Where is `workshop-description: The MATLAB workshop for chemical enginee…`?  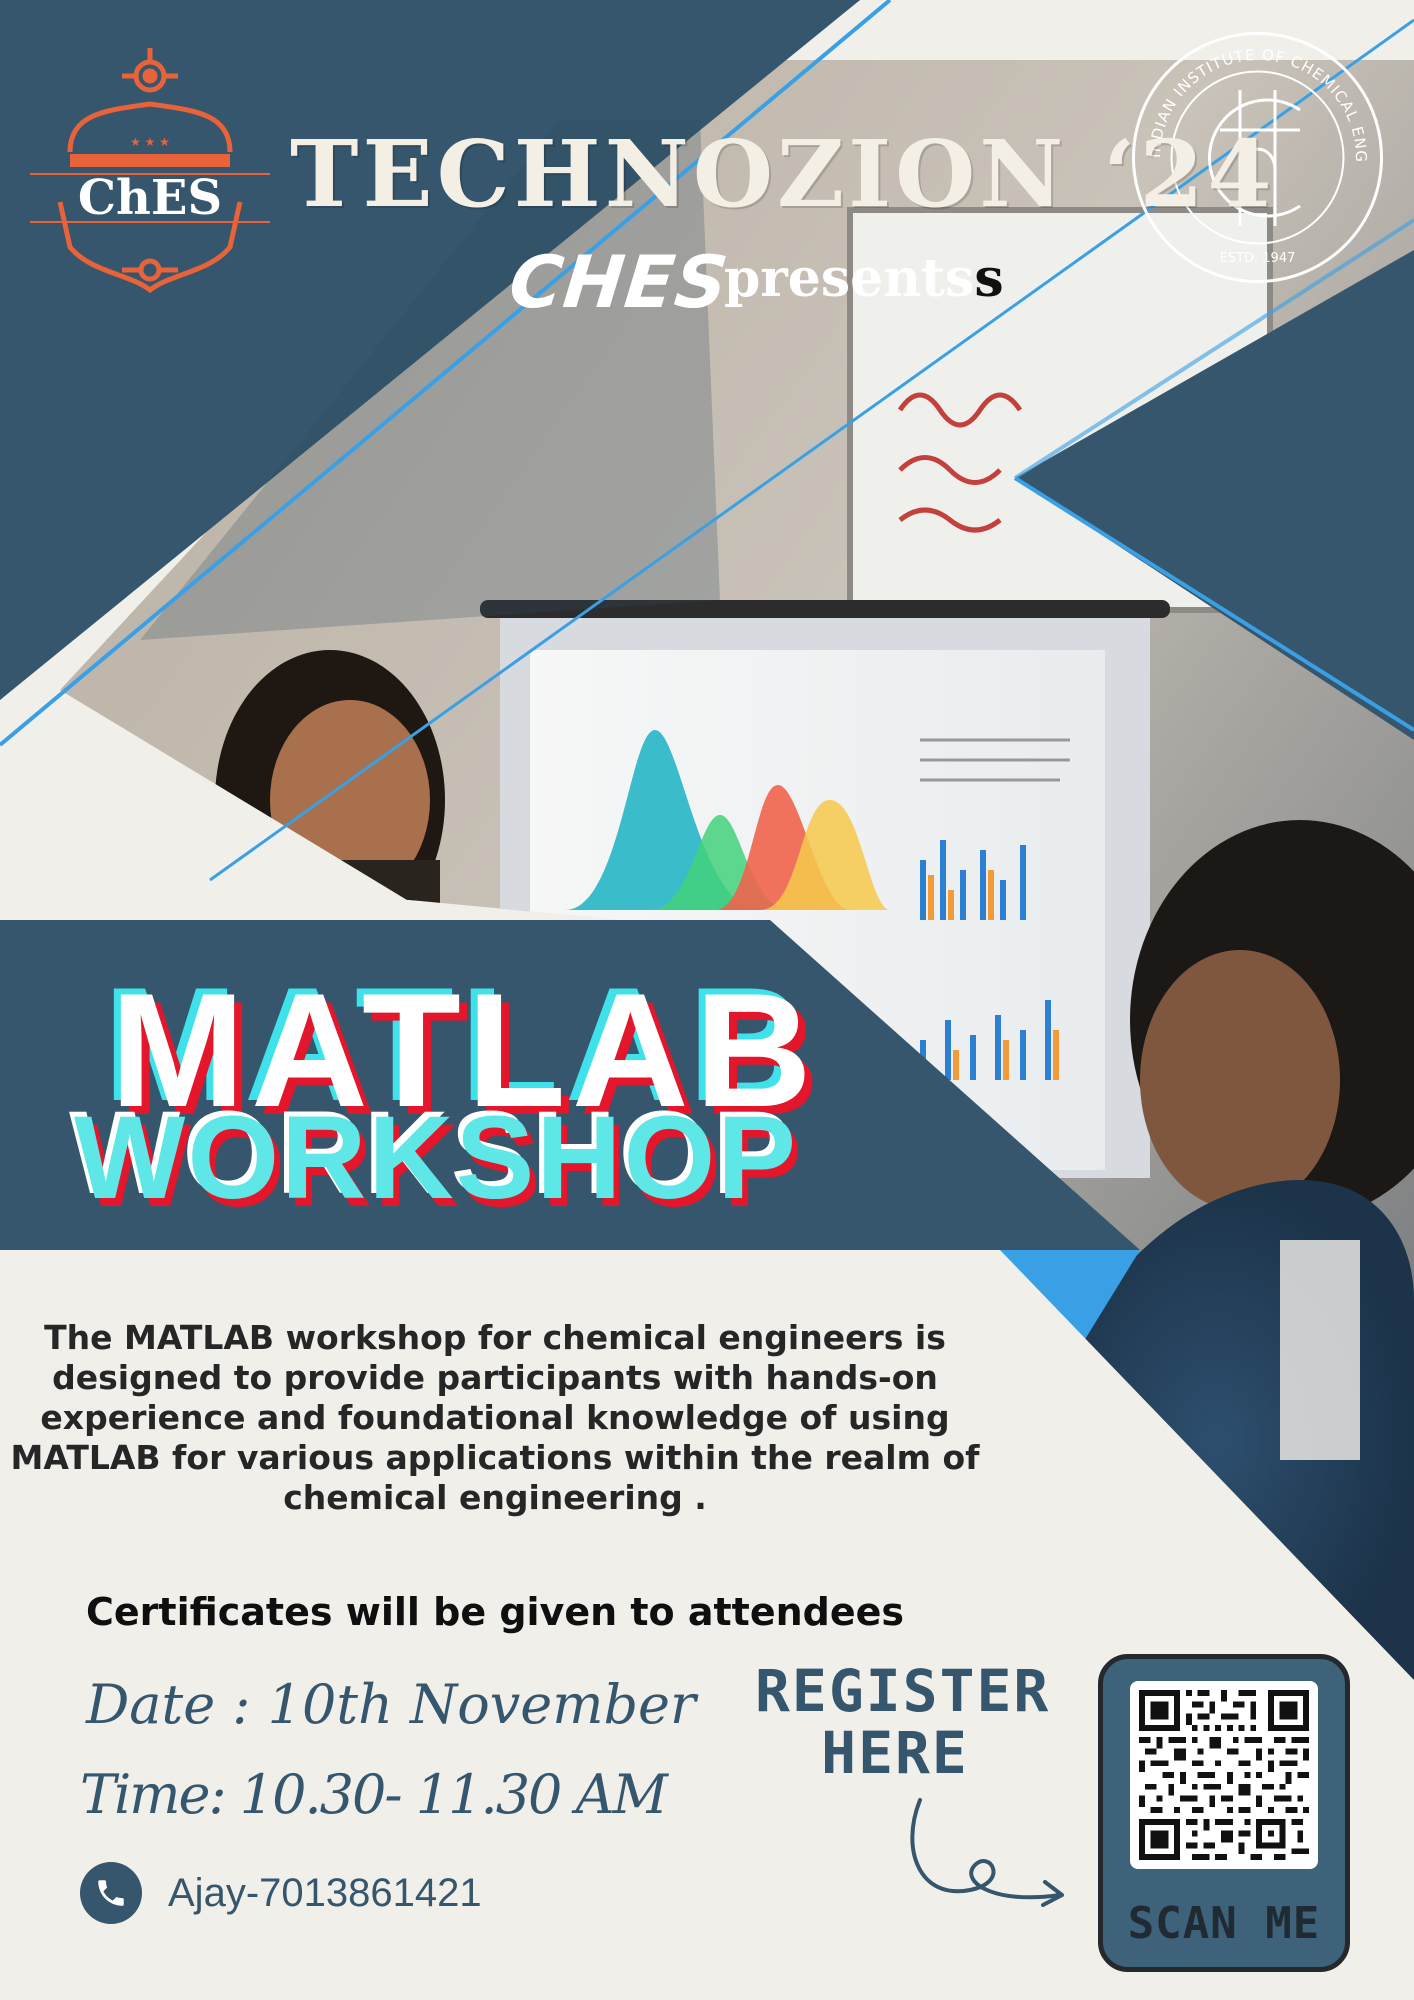 workshop-description: The MATLAB workshop for chemical enginee… is located at coordinates (495, 1417).